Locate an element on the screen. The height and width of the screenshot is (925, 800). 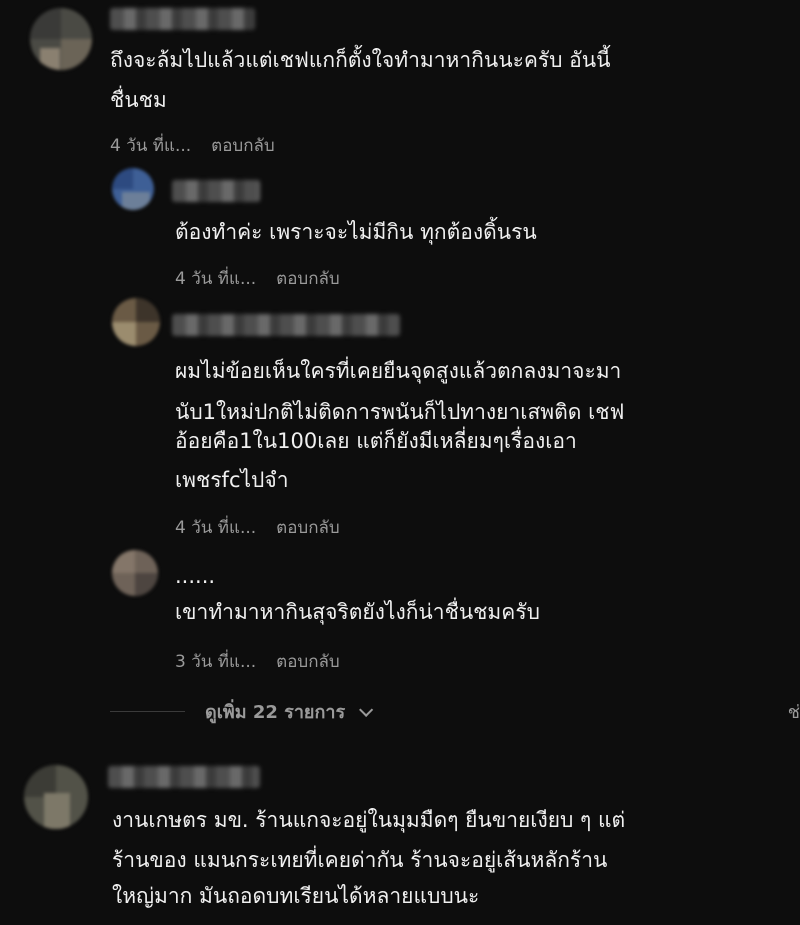
truncated-edge-text: ช่ is located at coordinates (793, 712).